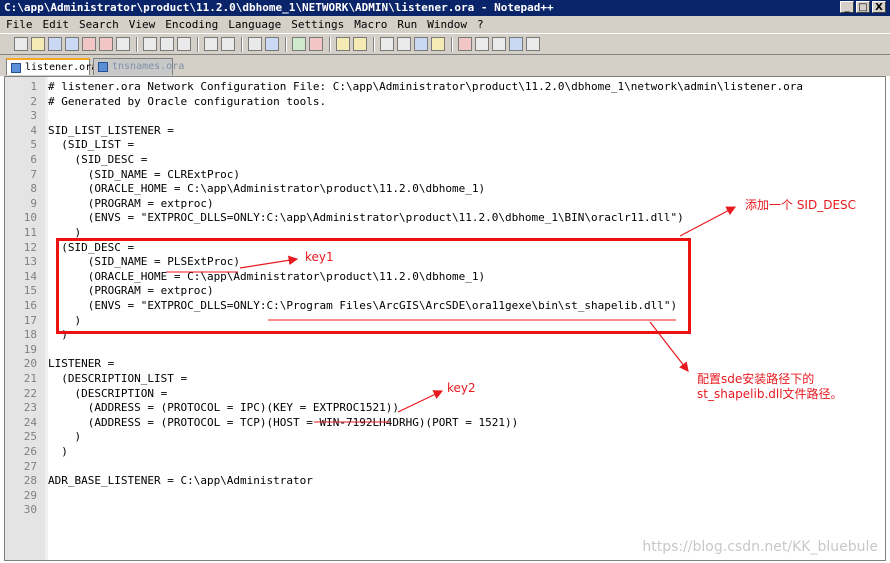 This screenshot has width=890, height=563. Describe the element at coordinates (461, 388) in the screenshot. I see `annotation-key2: key2` at that location.